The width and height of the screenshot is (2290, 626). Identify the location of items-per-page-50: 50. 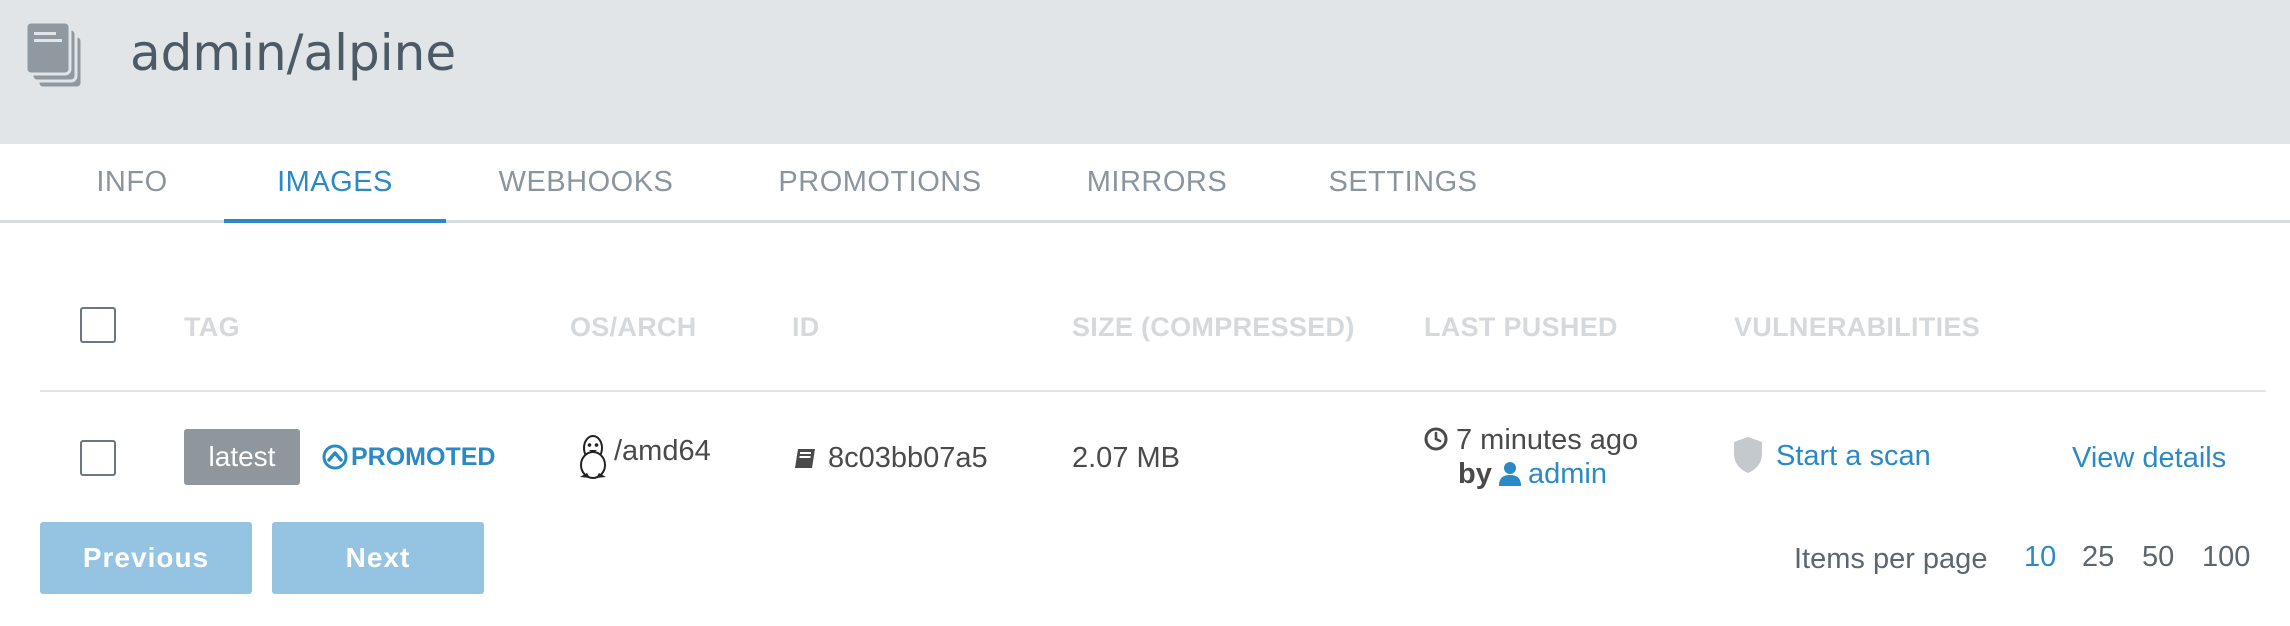
(2158, 557).